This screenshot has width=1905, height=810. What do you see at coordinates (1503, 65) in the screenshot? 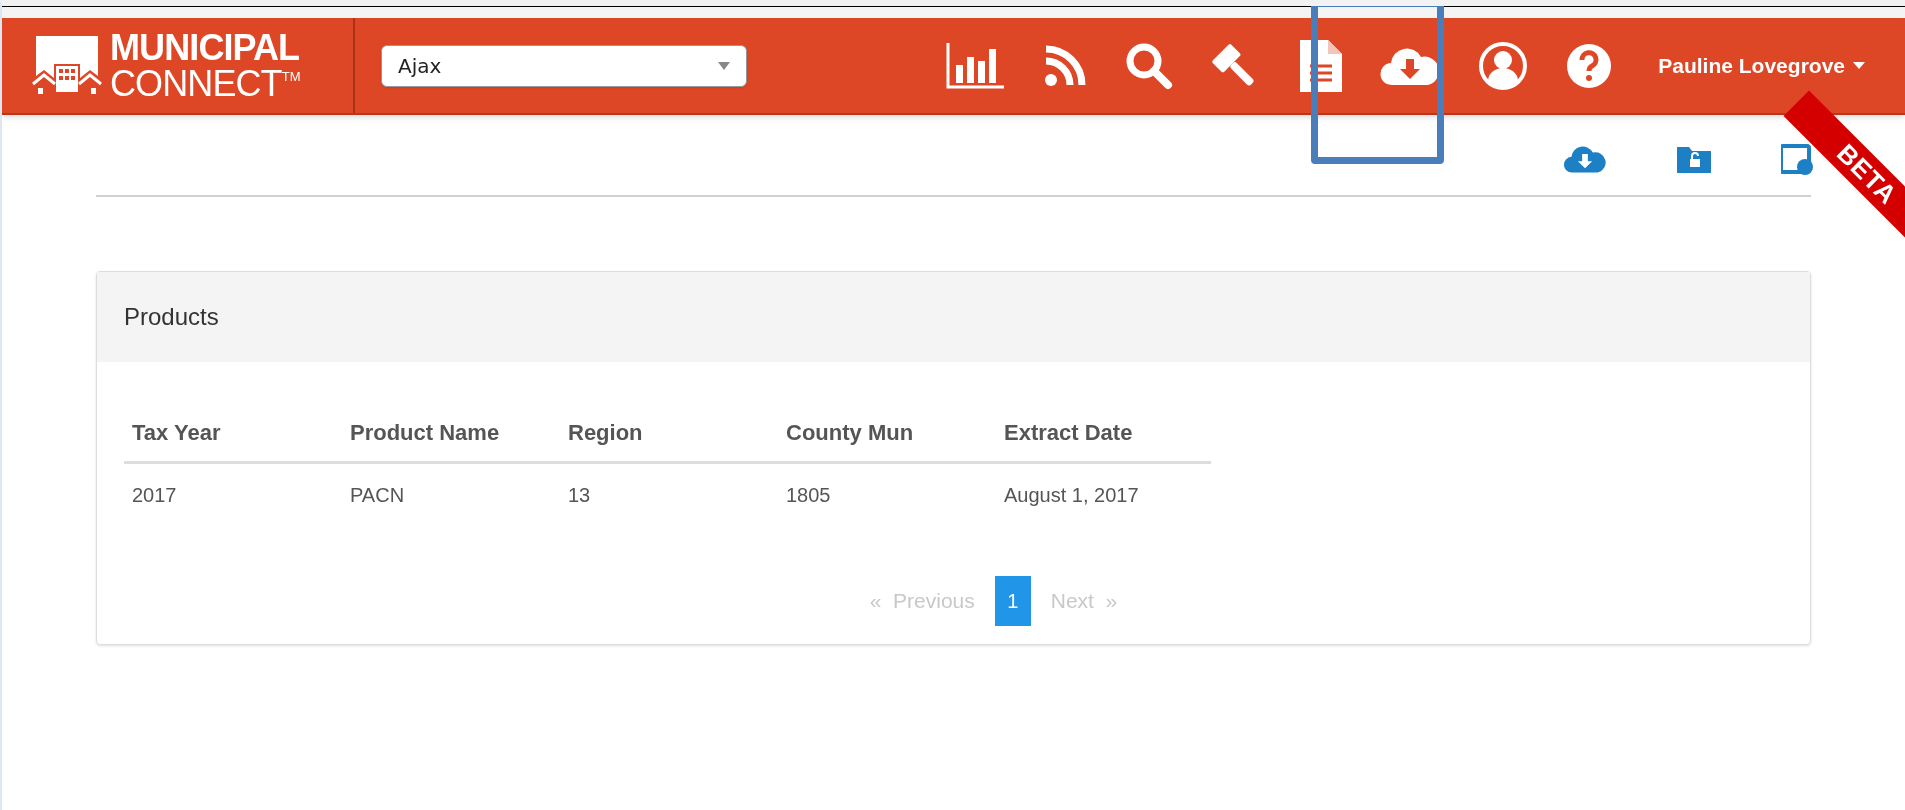
I see `user-icon` at bounding box center [1503, 65].